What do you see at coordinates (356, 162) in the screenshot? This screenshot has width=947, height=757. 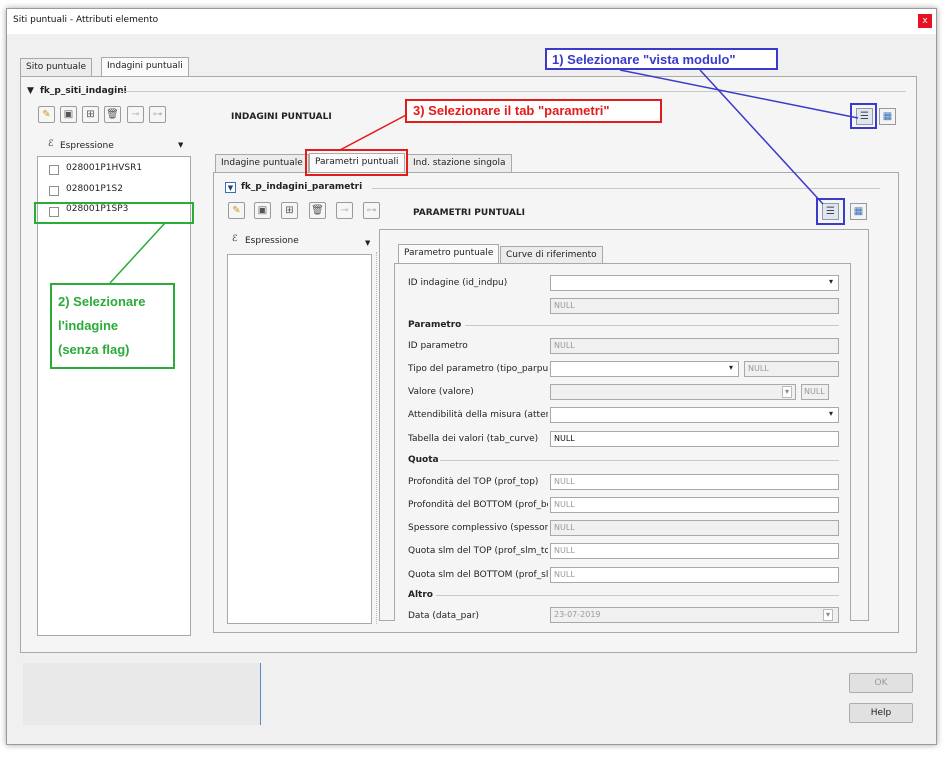 I see `highlight-box-red` at bounding box center [356, 162].